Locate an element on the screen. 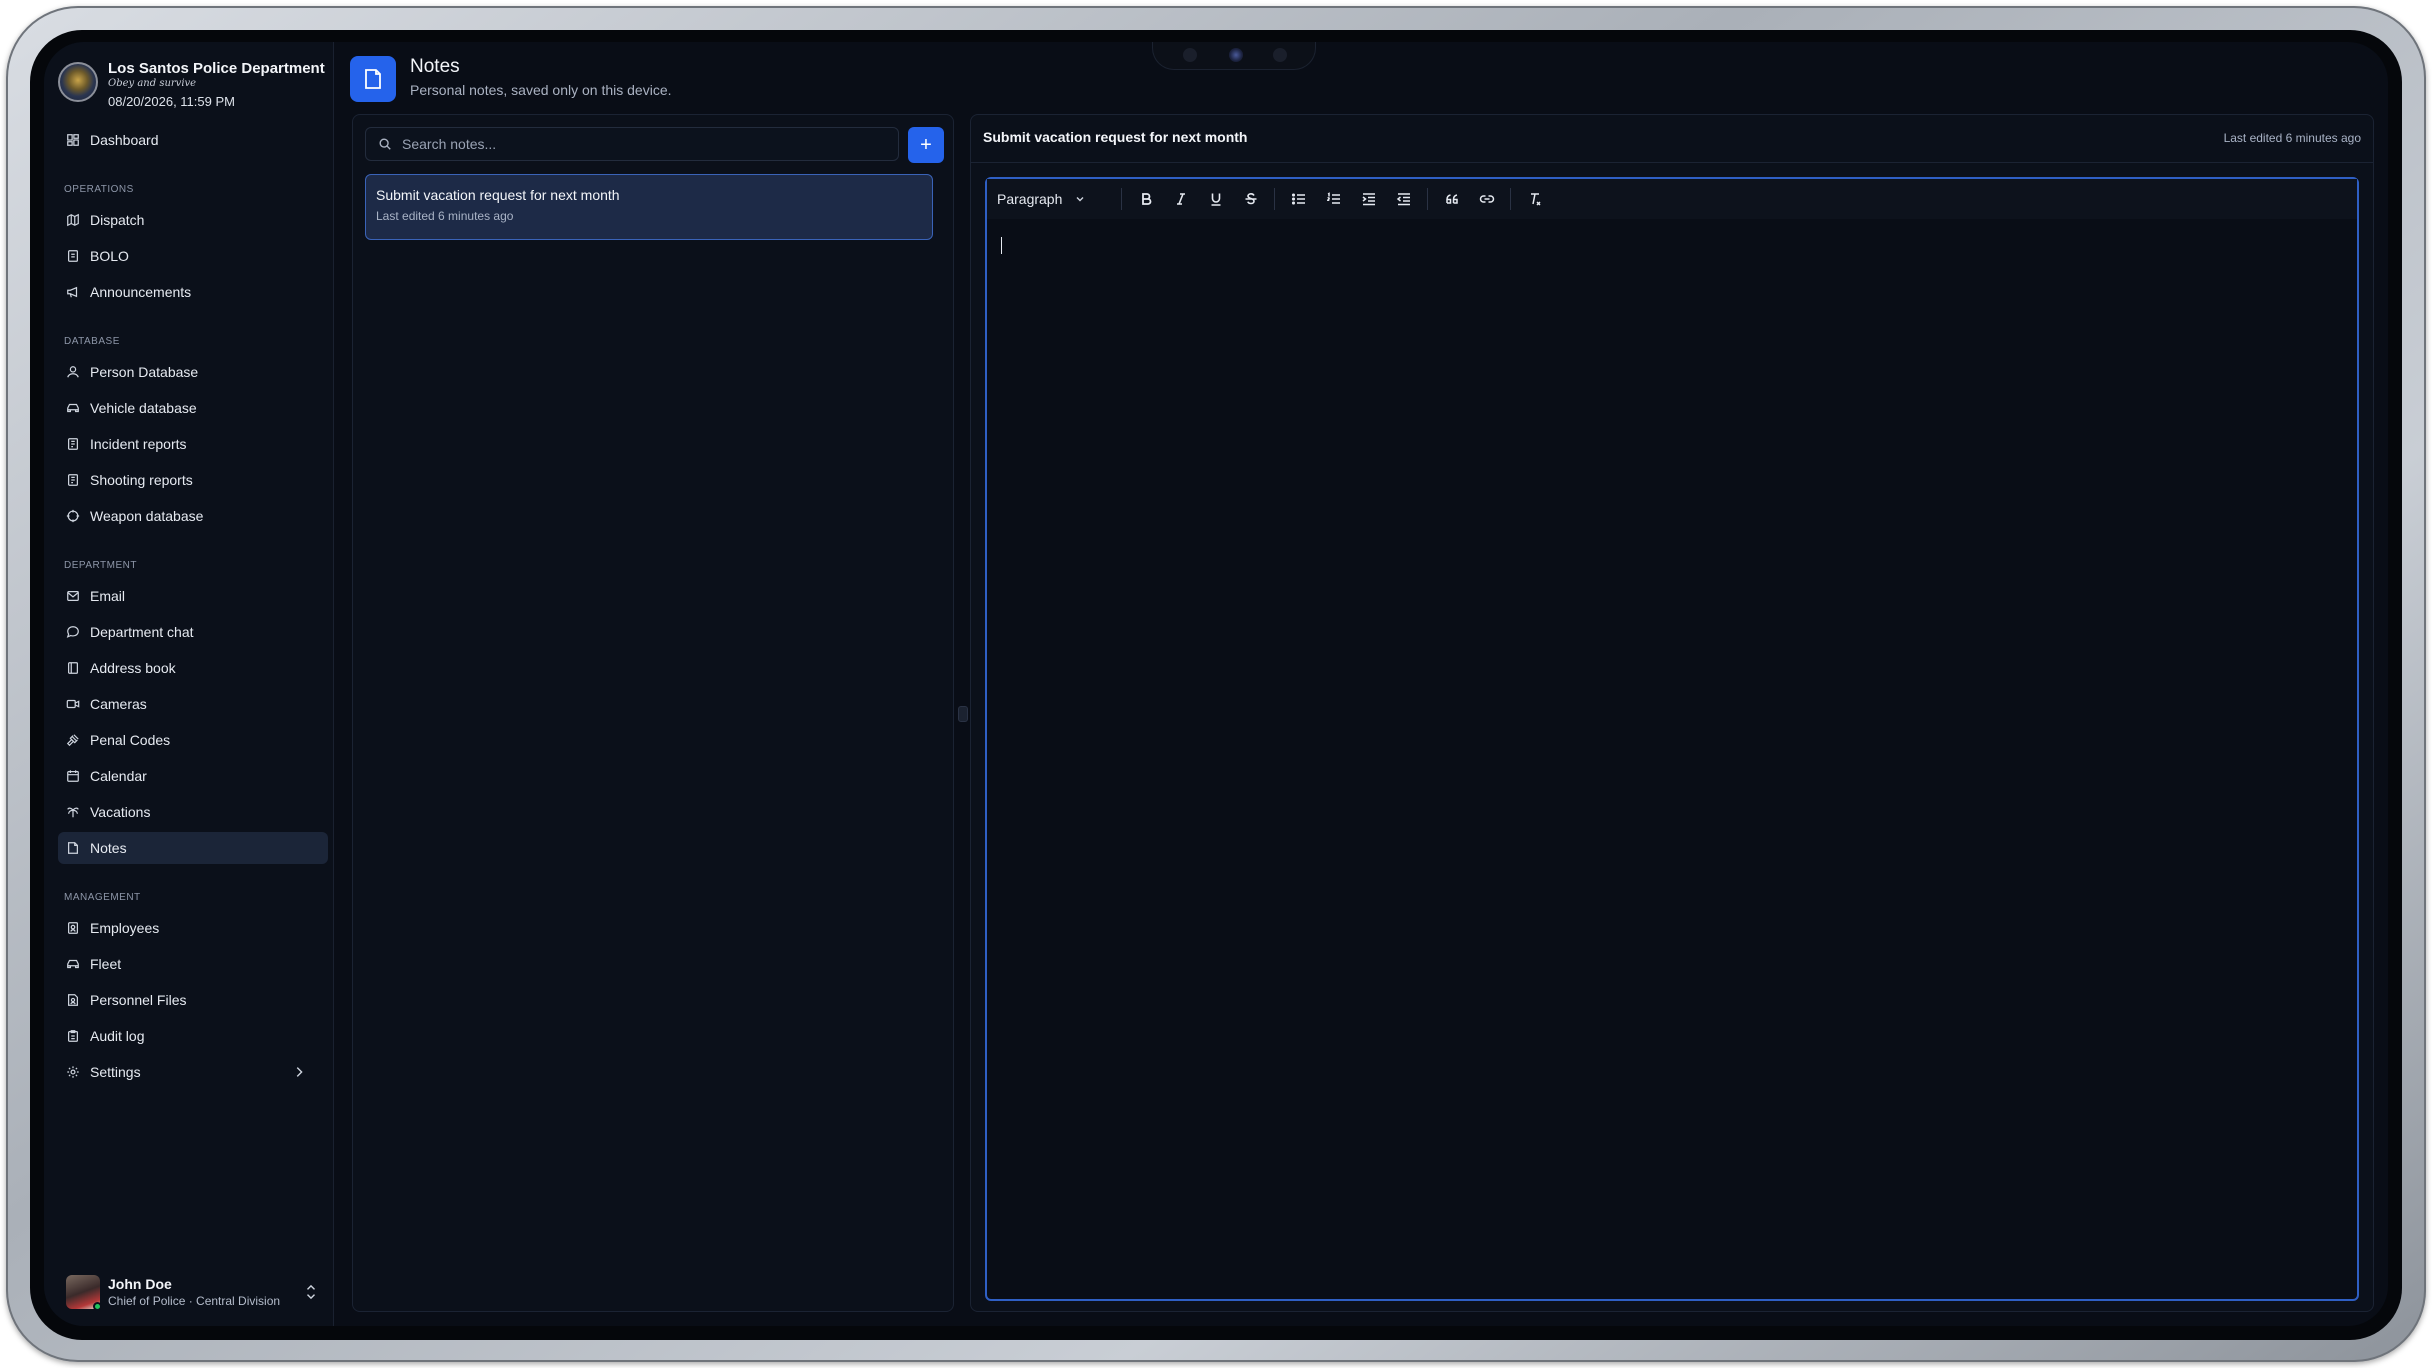 This screenshot has width=2432, height=1368. section-department: DEPARTMENT is located at coordinates (100, 565).